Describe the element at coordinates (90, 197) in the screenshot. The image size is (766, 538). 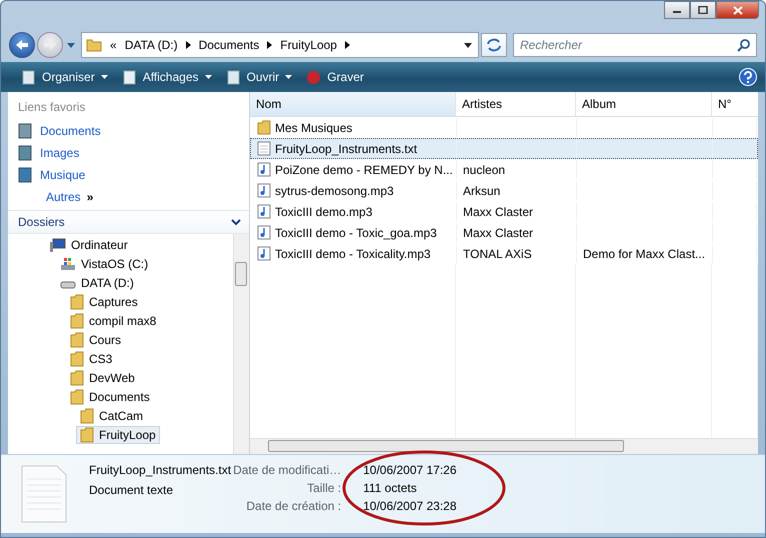
I see `more-chevron: »` at that location.